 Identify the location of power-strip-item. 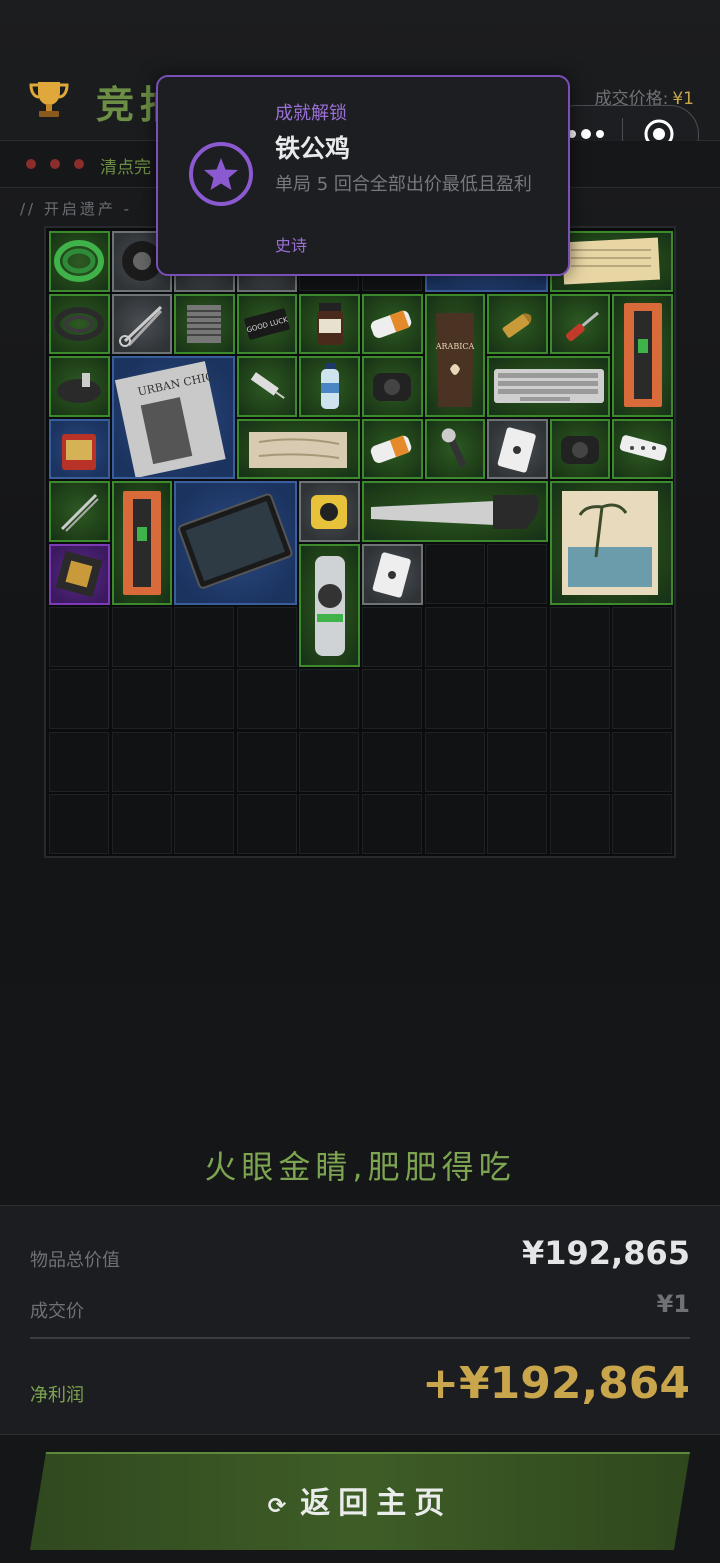
(642, 449).